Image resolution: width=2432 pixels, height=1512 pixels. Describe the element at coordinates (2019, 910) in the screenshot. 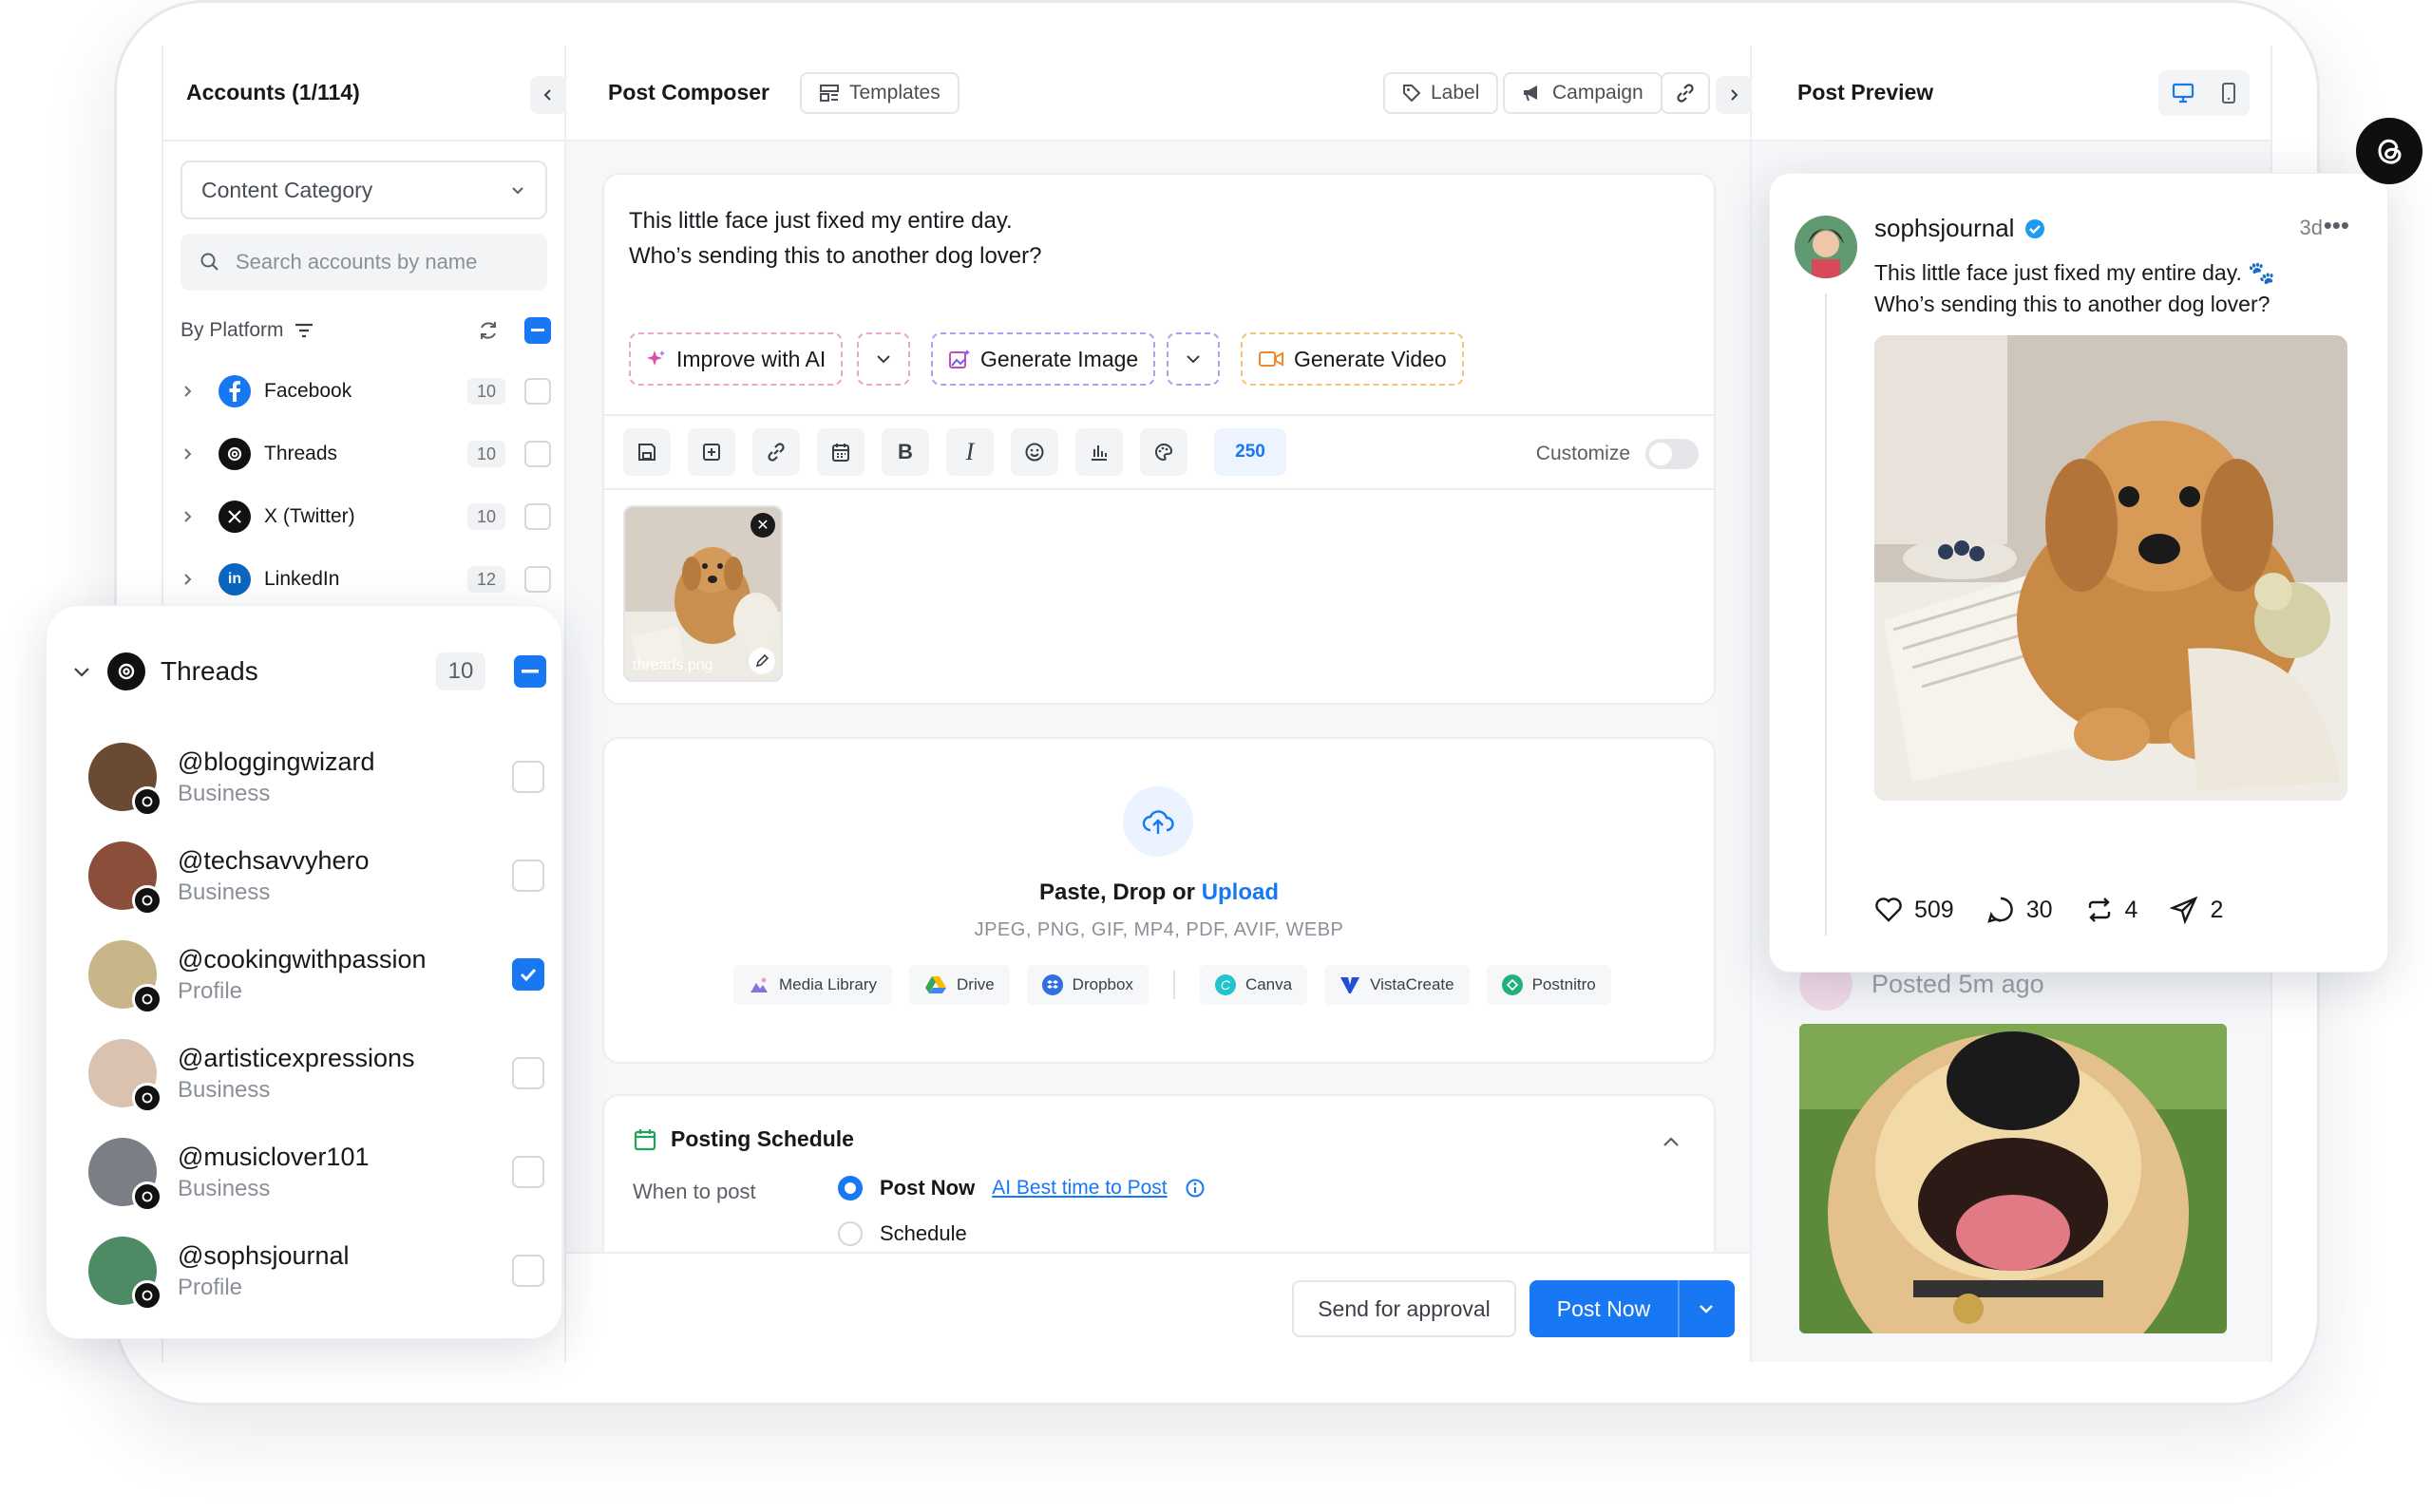

I see `comment-action: 30` at that location.